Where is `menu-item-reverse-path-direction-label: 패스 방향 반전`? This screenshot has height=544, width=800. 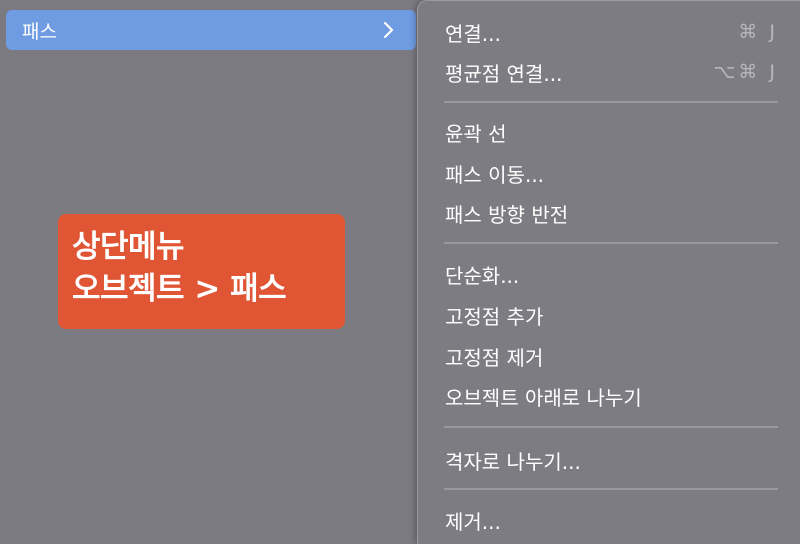
menu-item-reverse-path-direction-label: 패스 방향 반전 is located at coordinates (507, 214).